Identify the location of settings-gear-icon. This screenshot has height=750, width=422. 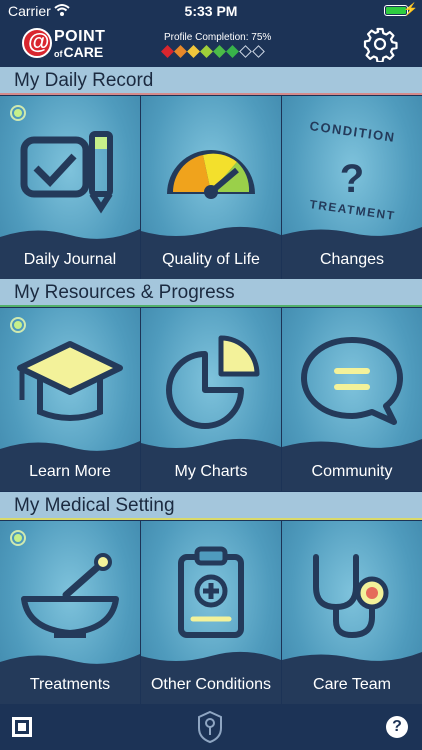
(380, 44).